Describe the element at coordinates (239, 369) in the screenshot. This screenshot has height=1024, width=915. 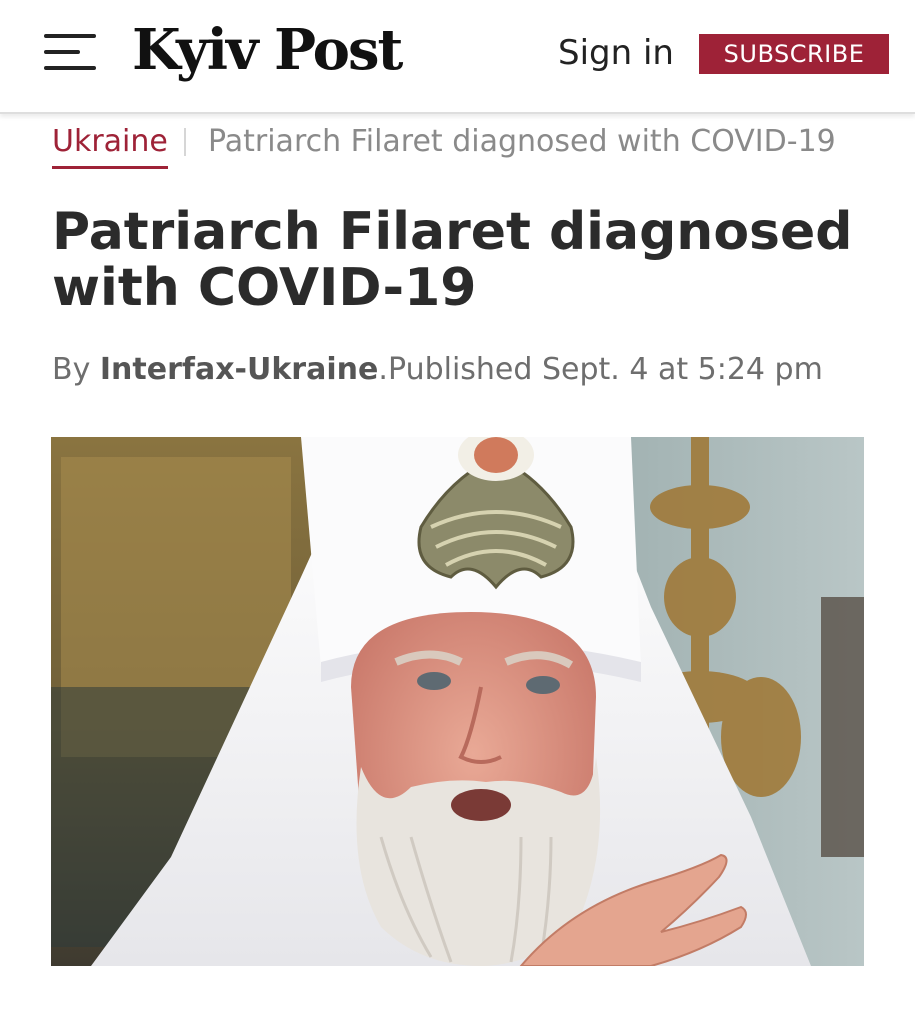
I see `author-link: Interfax-Ukraine` at that location.